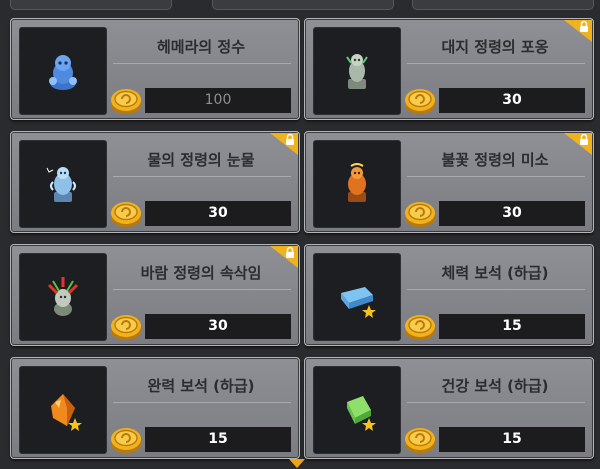 The image size is (600, 469). I want to click on green-gem-icon, so click(361, 413).